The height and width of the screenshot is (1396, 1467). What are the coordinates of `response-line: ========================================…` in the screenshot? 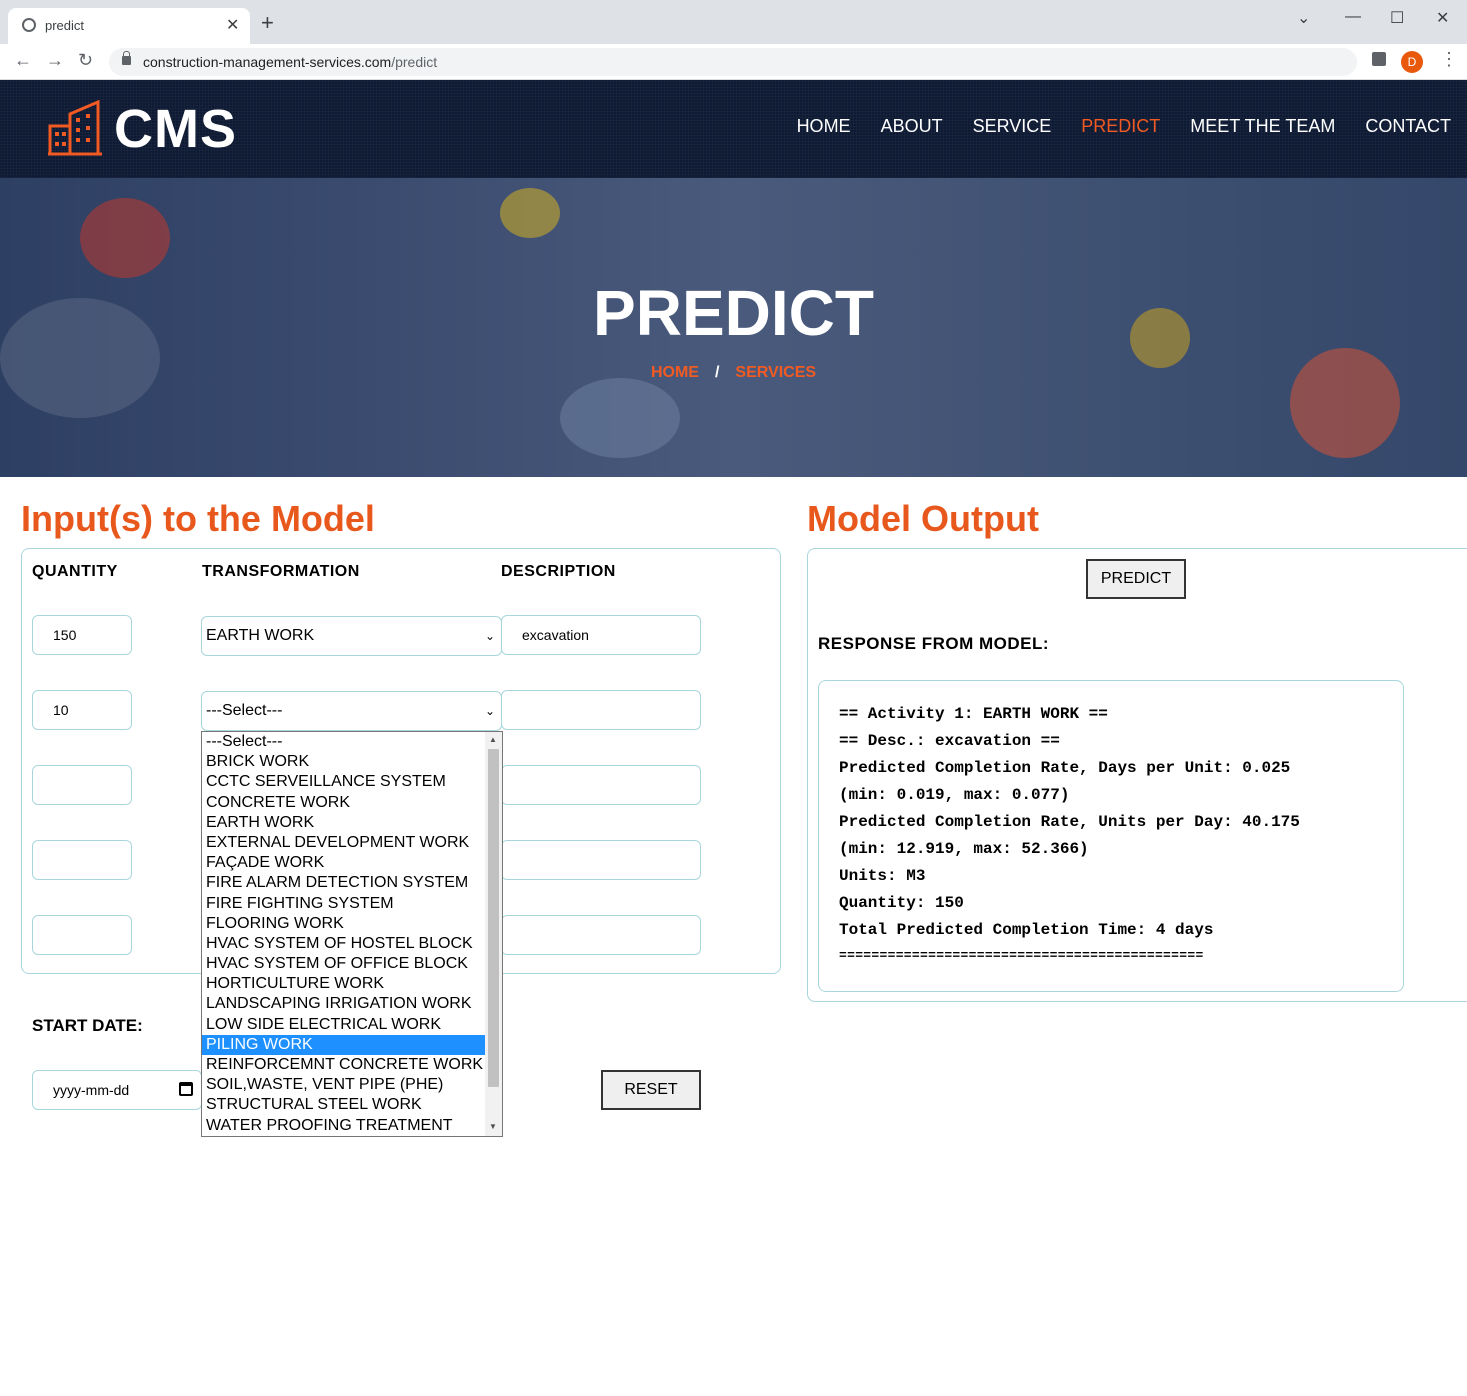 It's located at (1021, 955).